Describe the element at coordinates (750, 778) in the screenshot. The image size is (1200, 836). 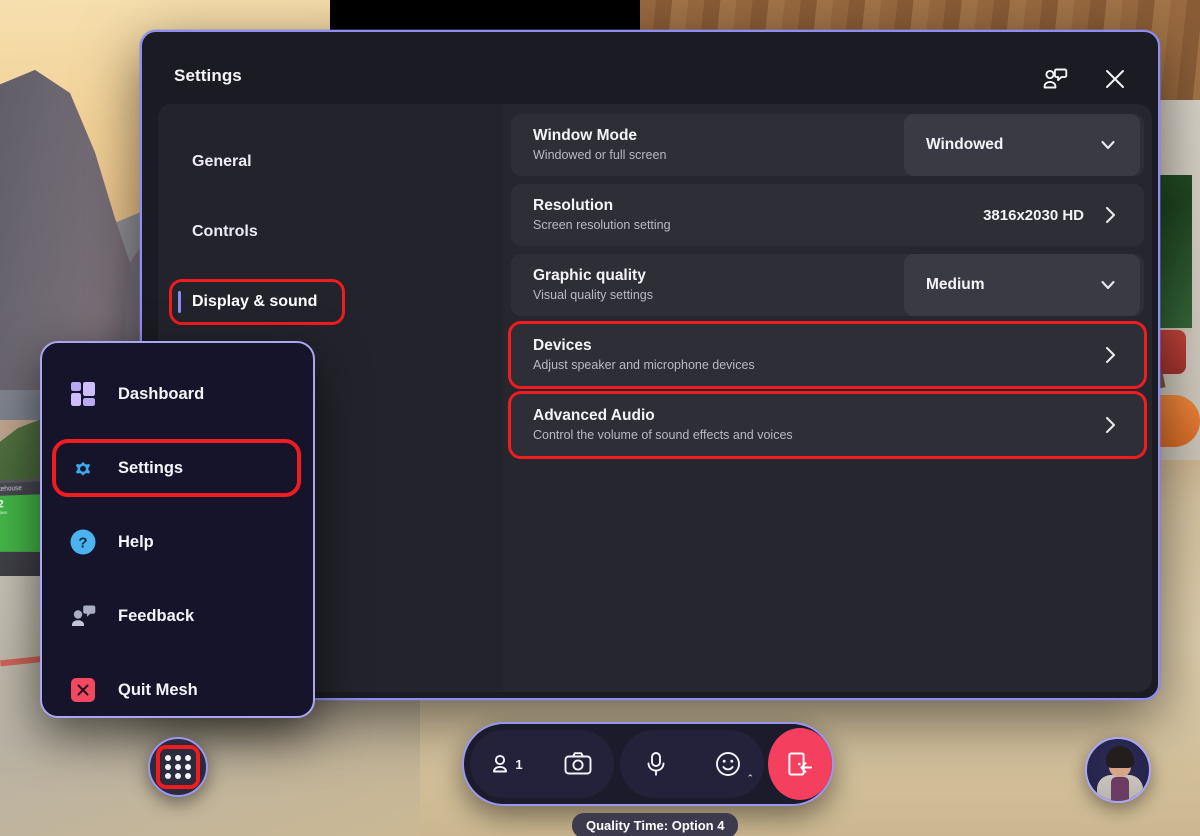
I see `chevron-up-icon: ⌃` at that location.